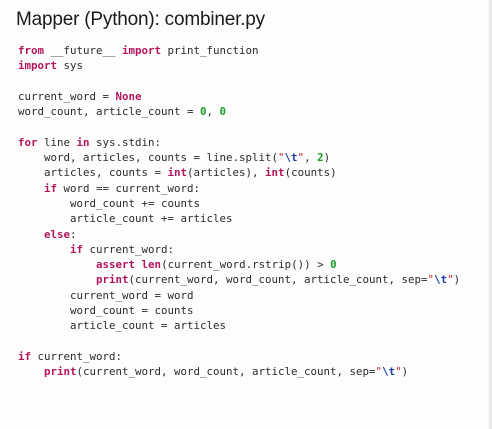  I want to click on code-line: current_word = word, so click(255, 295).